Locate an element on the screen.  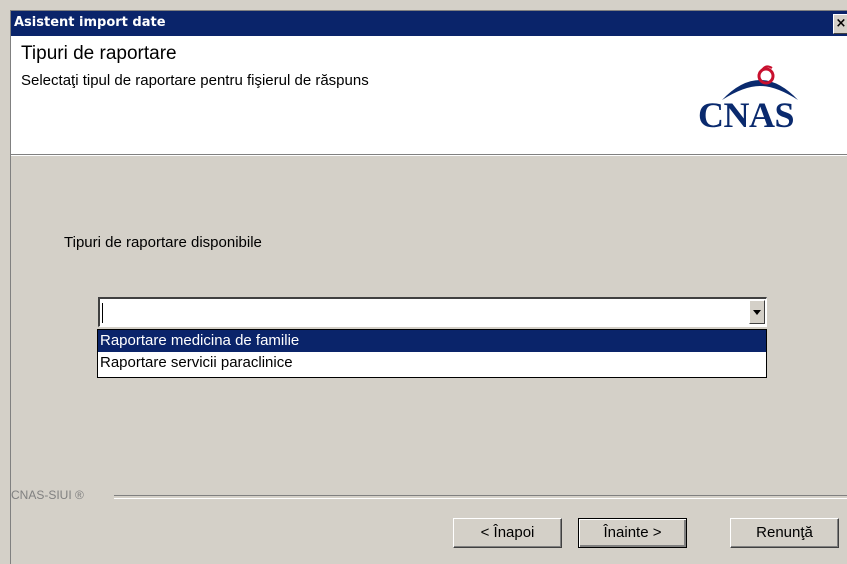
combo-dropdown-button is located at coordinates (757, 312).